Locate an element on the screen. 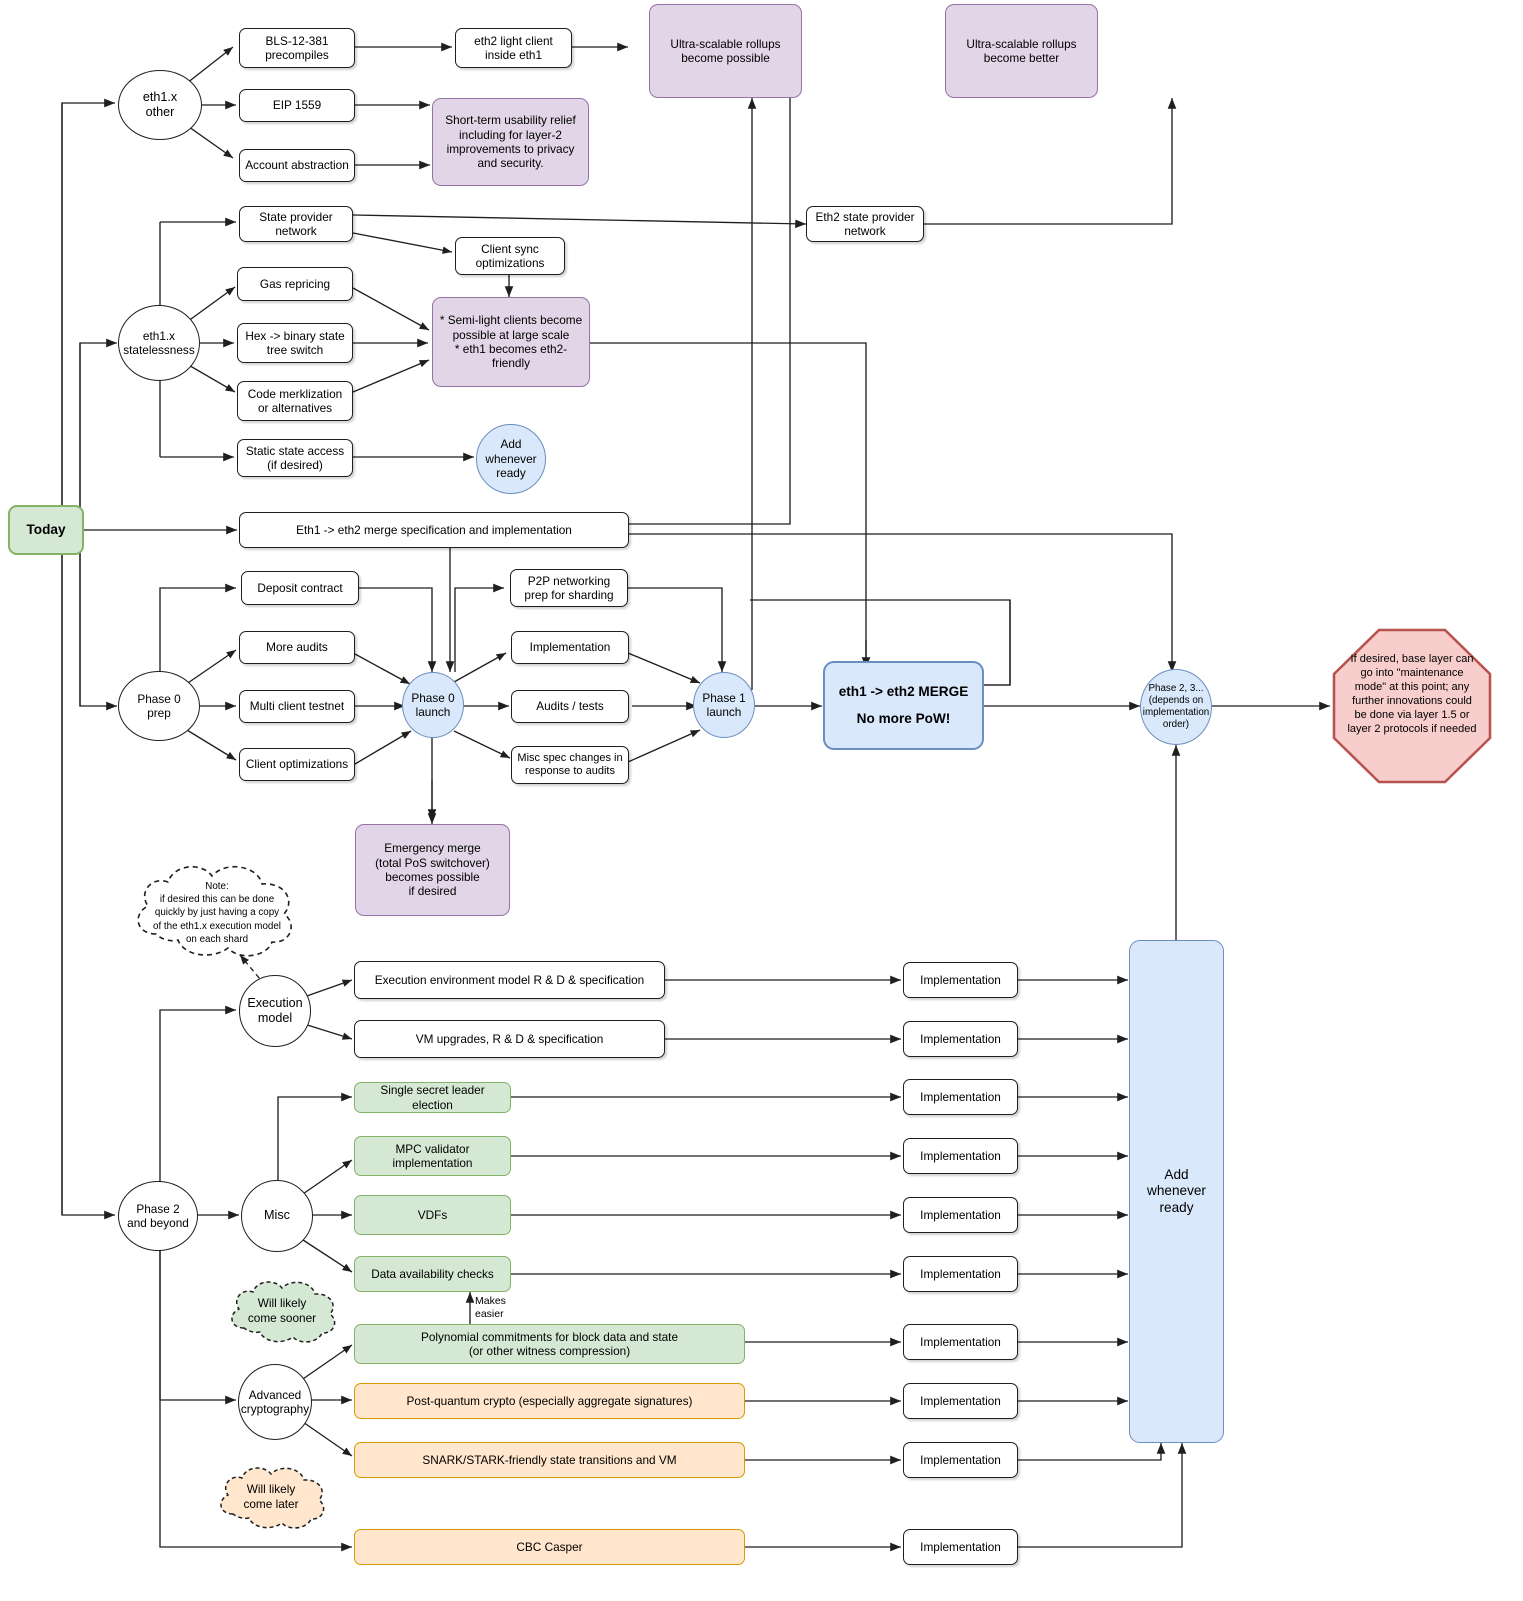  node-mpc-validator: MPC validator implementation is located at coordinates (432, 1156).